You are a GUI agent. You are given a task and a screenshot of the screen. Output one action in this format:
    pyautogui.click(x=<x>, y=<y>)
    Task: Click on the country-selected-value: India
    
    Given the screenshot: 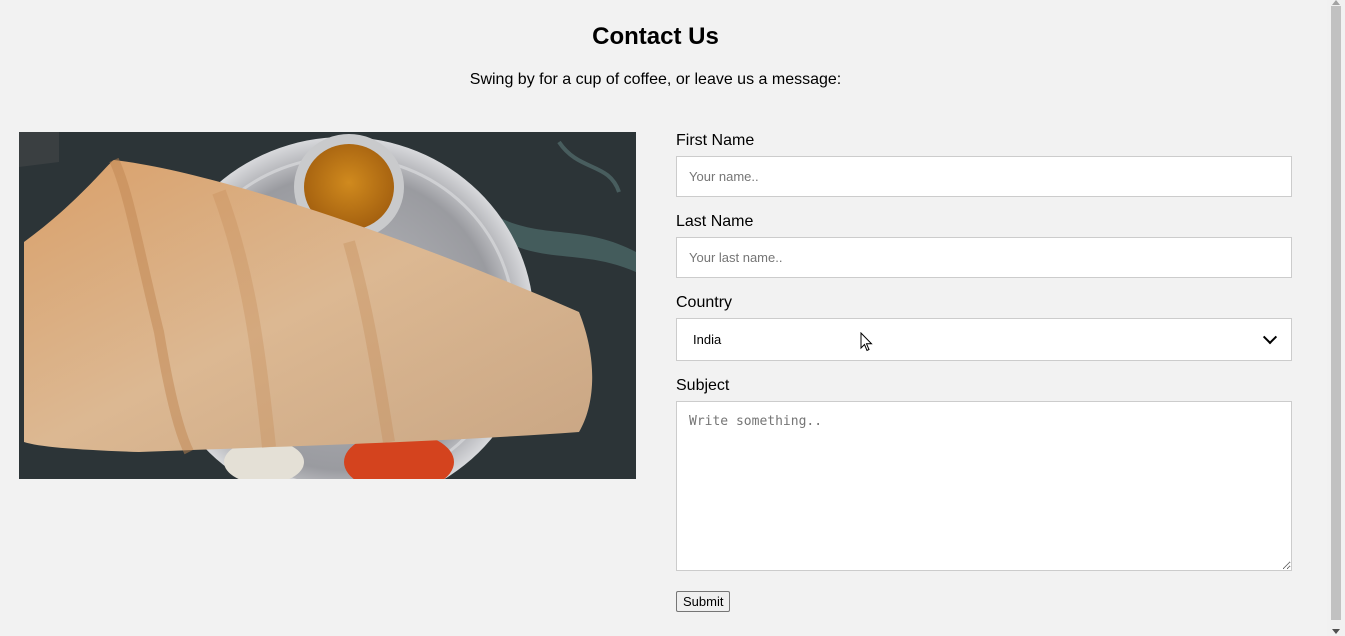 What is the action you would take?
    pyautogui.click(x=707, y=339)
    